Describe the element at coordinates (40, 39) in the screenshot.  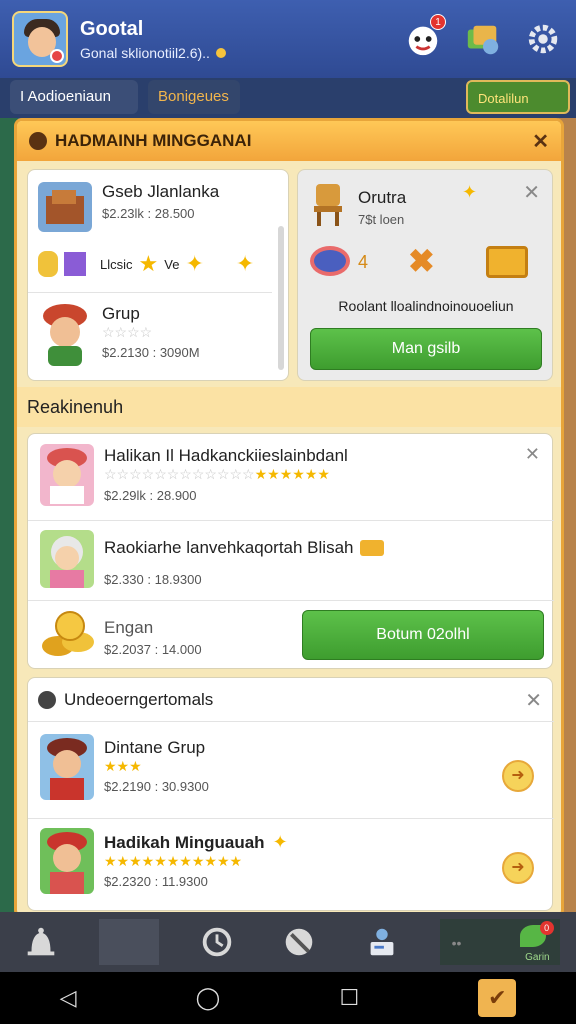
I see `avatar` at that location.